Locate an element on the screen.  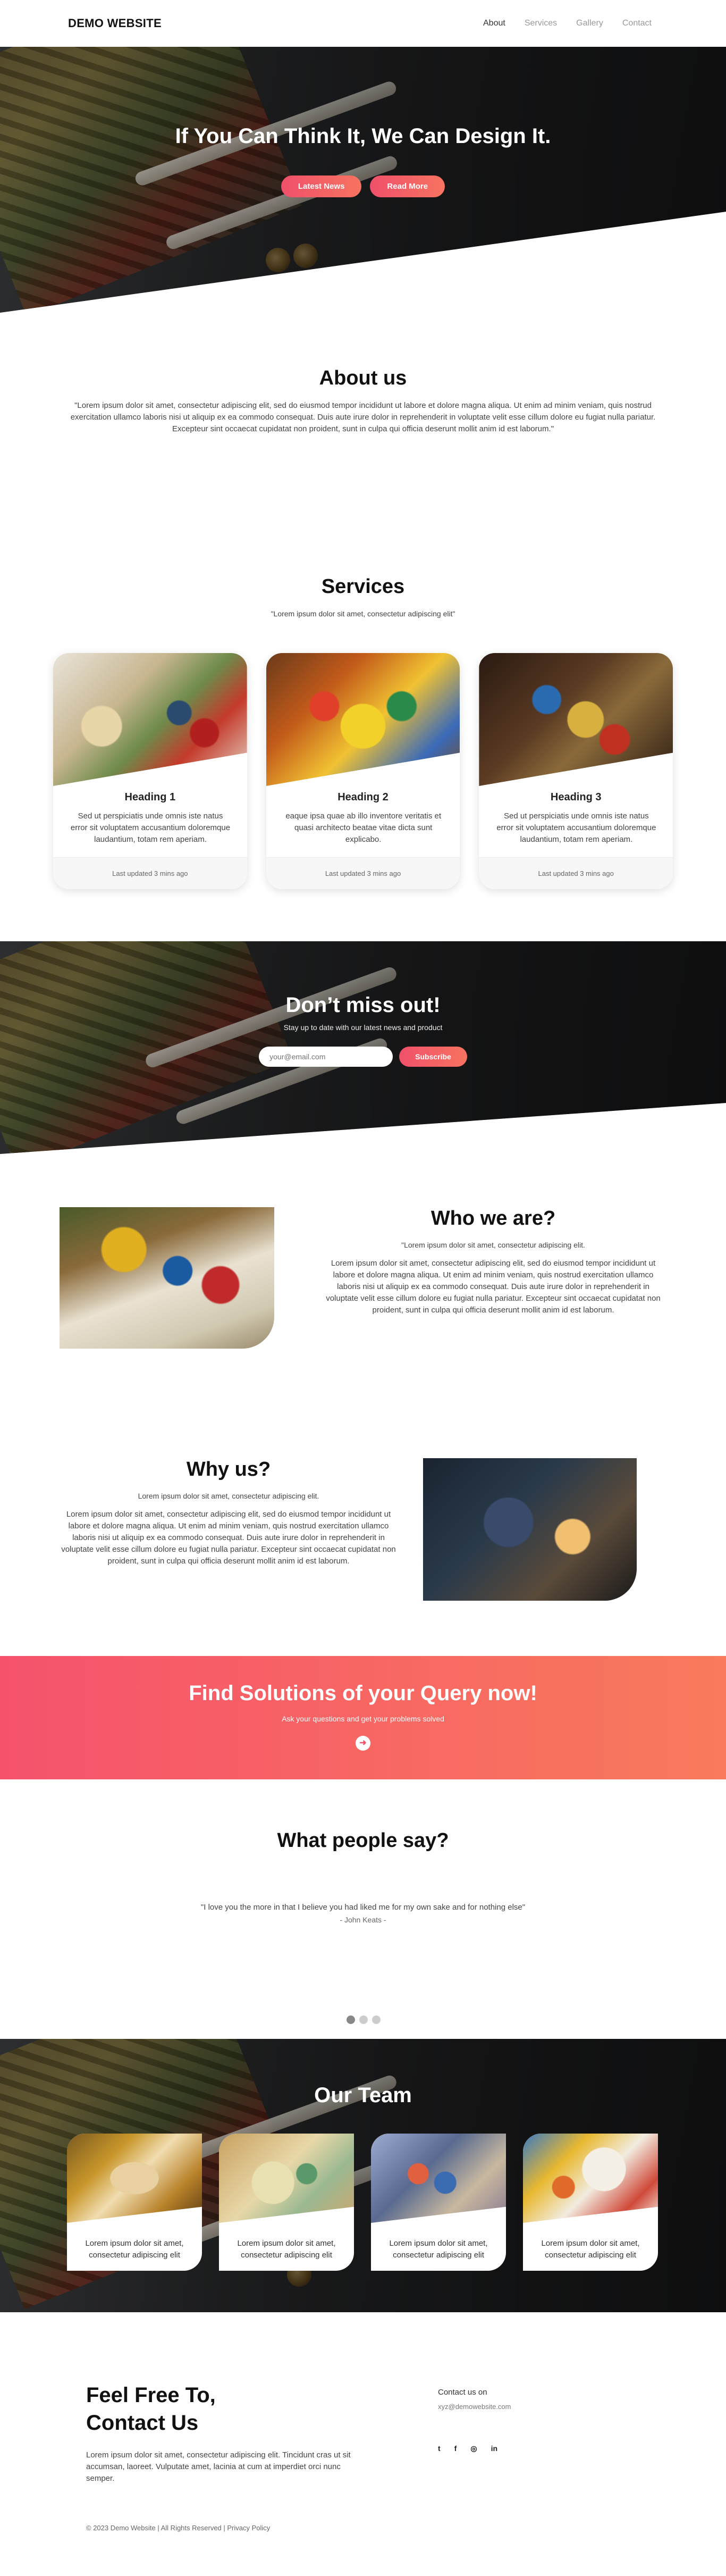
newsletter-form: Subscribe is located at coordinates (363, 1057).